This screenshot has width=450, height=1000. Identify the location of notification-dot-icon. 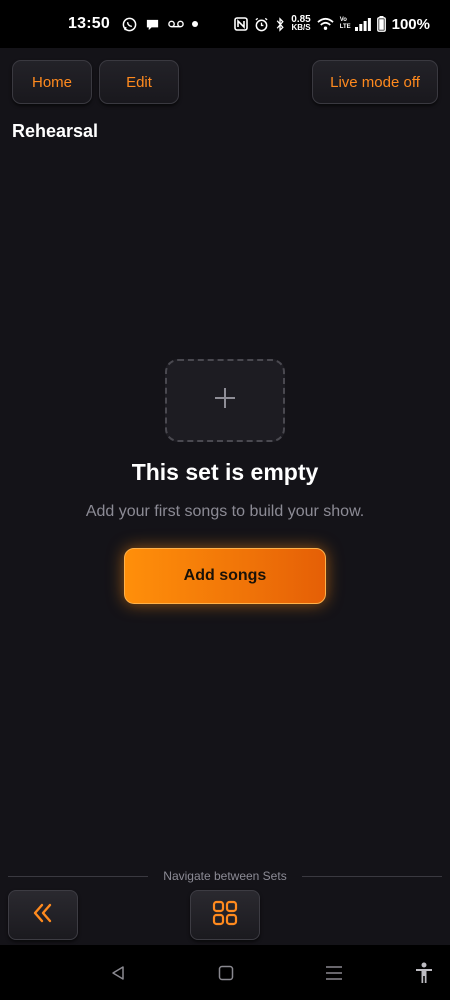
(194, 24).